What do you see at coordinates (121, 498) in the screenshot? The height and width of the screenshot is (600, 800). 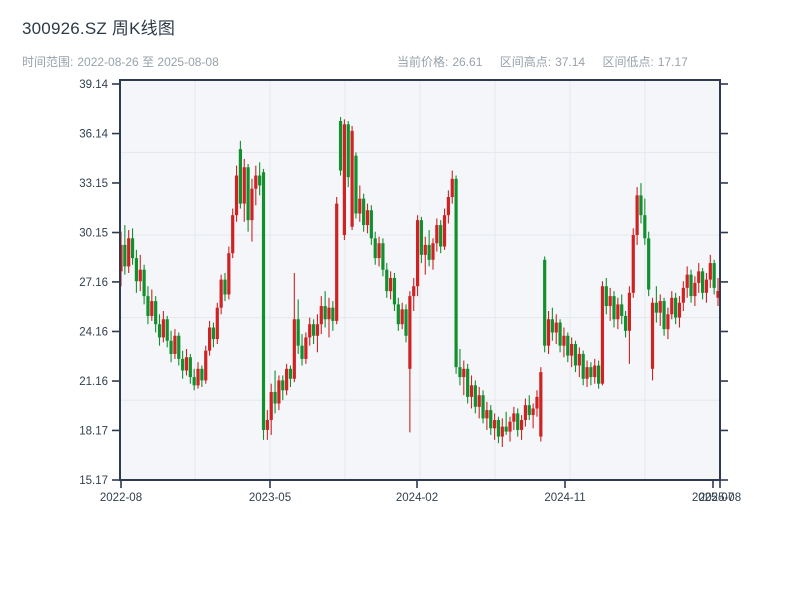 I see `x-tick-label: 2022-08` at bounding box center [121, 498].